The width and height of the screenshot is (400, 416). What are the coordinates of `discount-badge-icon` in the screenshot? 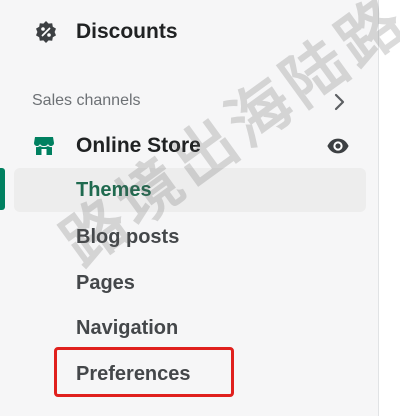 It's located at (46, 32).